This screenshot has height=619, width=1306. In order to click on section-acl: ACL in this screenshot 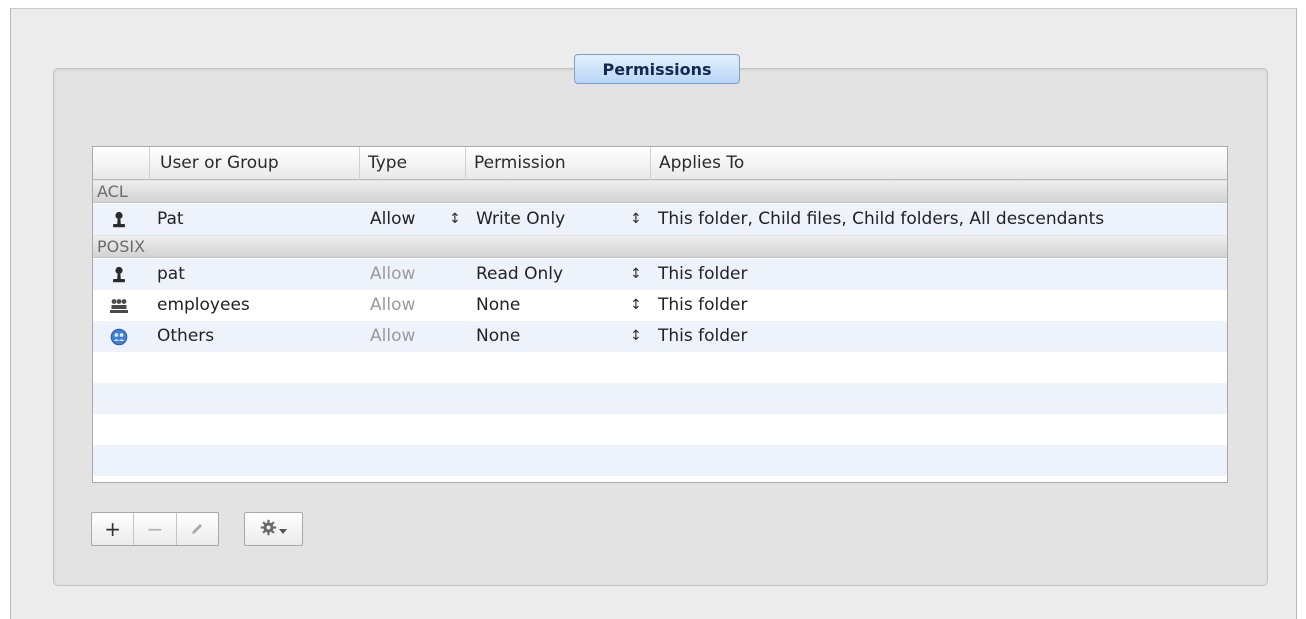, I will do `click(660, 191)`.